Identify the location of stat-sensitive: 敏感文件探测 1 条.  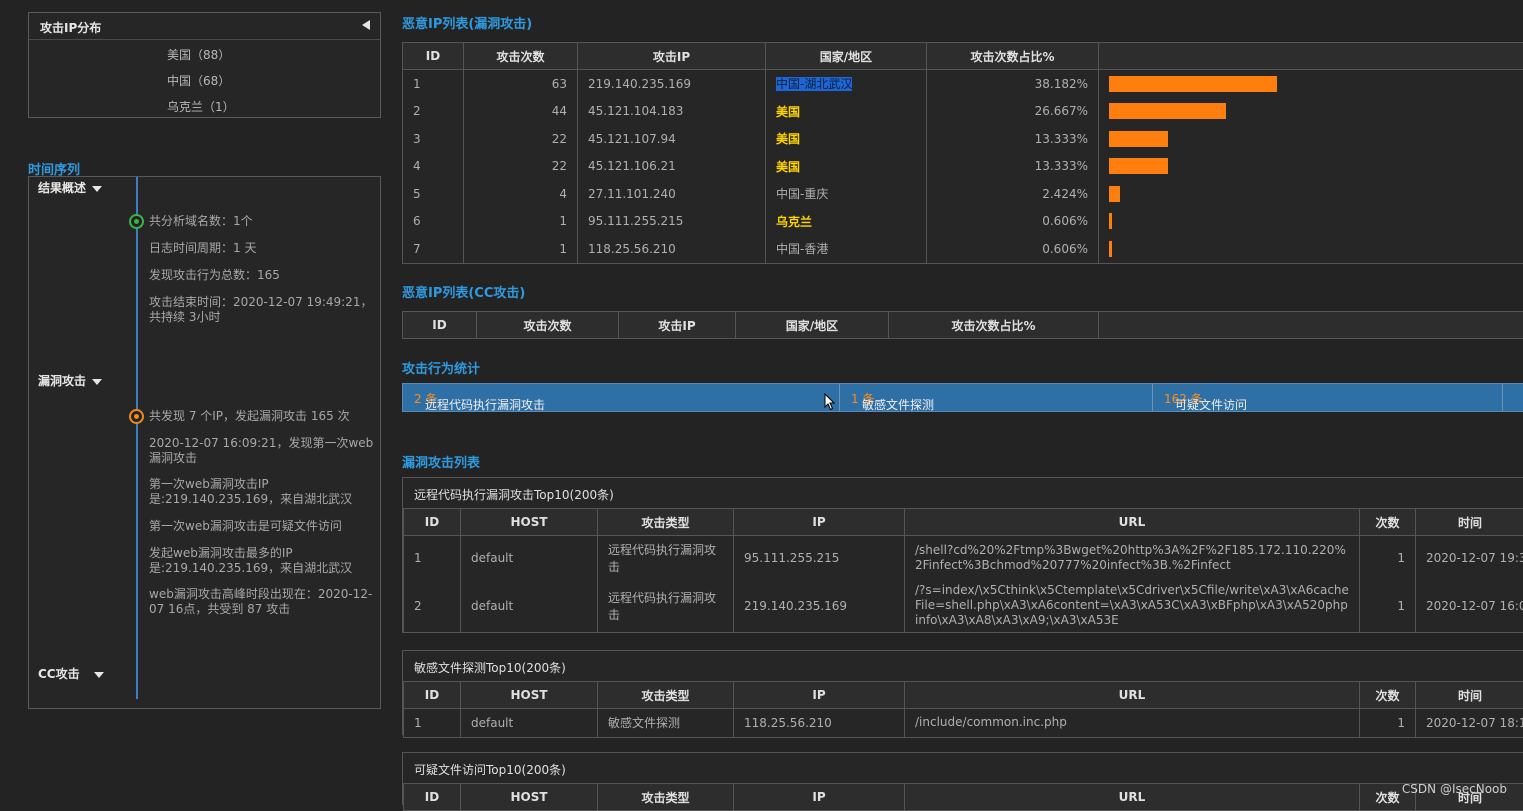
(996, 397).